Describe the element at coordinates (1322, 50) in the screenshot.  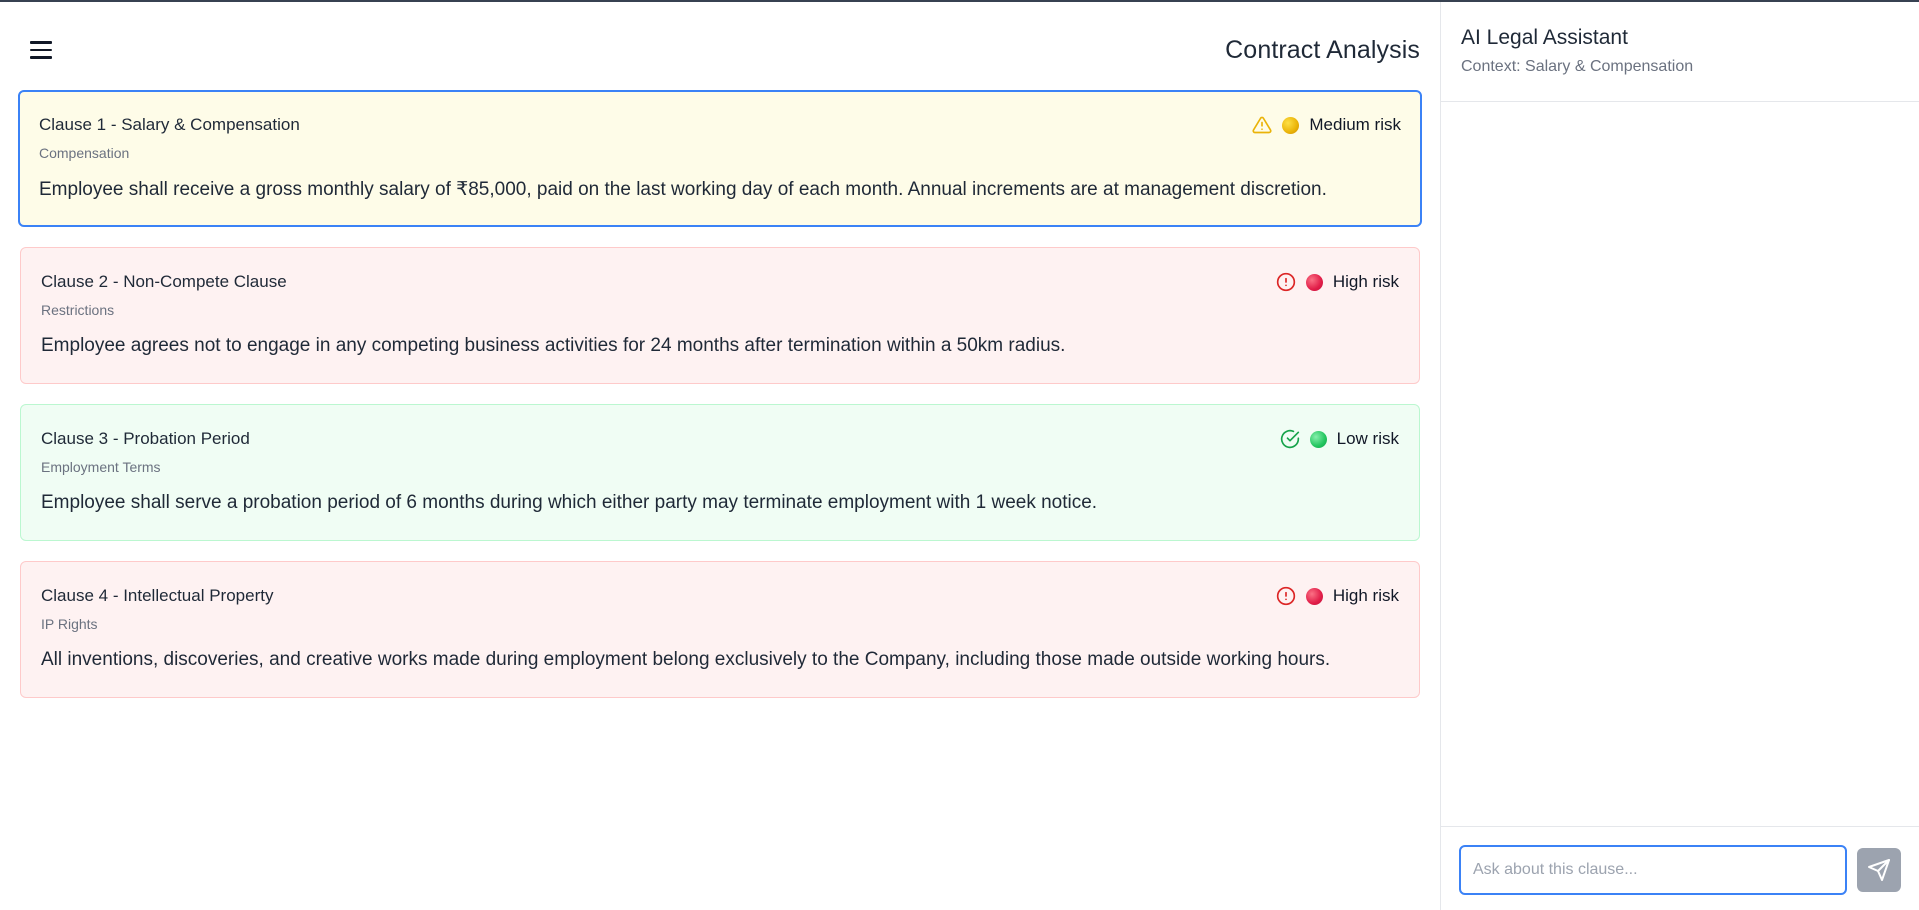
I see `page-title: Contract Analysis` at that location.